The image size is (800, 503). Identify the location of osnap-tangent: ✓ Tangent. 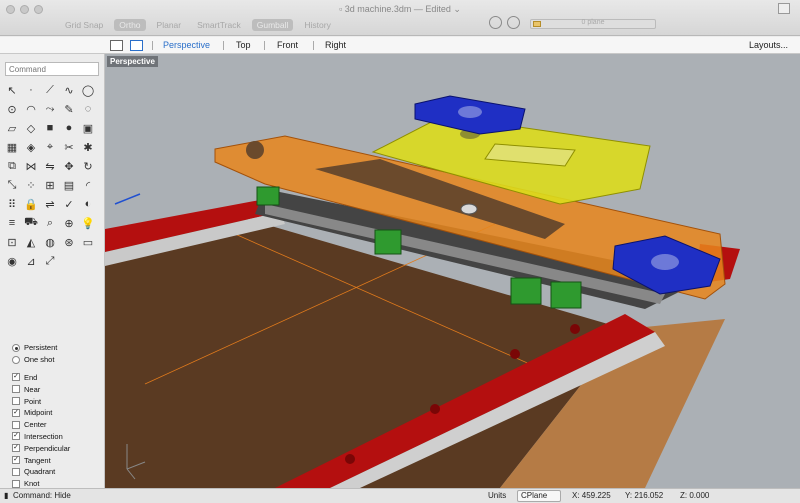
(41, 460).